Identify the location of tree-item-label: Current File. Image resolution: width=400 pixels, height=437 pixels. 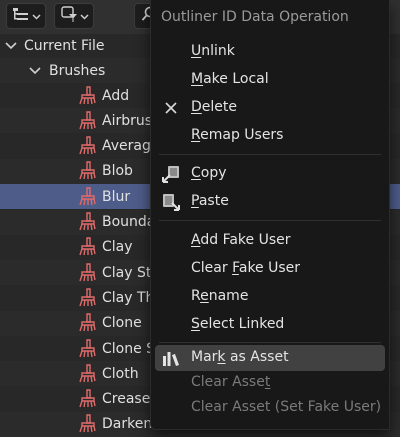
(64, 45).